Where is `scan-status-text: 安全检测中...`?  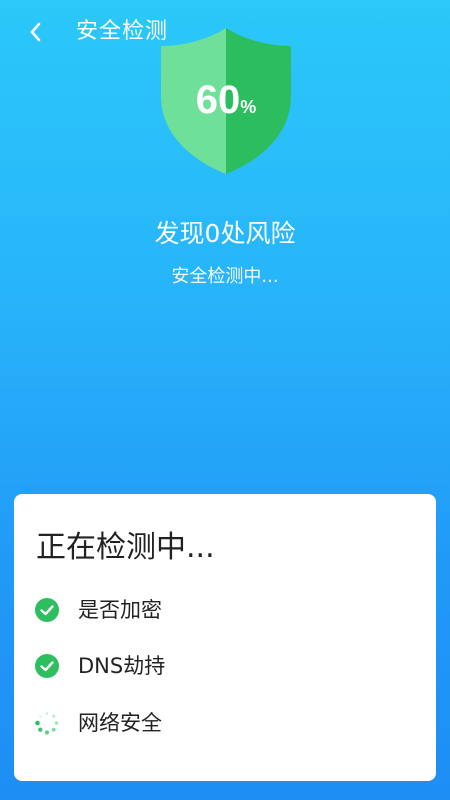
scan-status-text: 安全检测中... is located at coordinates (225, 276).